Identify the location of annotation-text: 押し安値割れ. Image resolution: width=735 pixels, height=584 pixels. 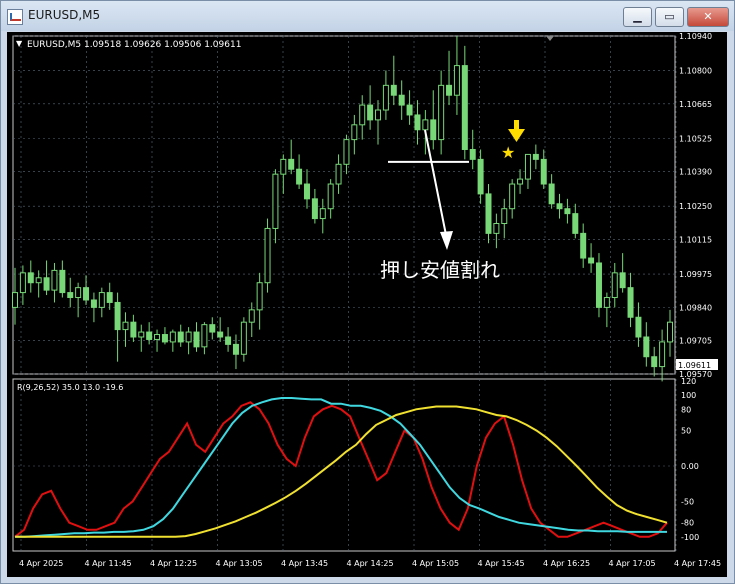
(440, 270).